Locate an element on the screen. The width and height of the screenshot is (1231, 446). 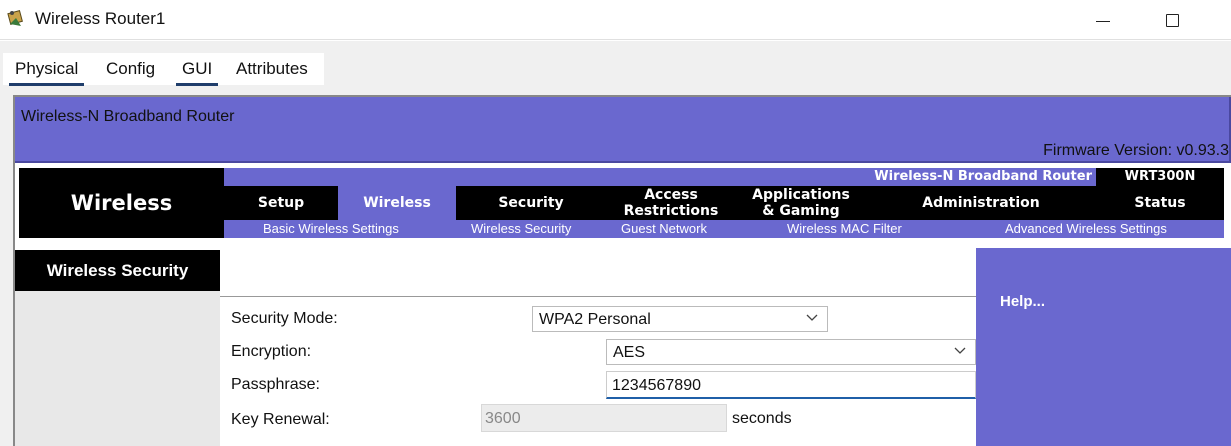
maximize-button is located at coordinates (1172, 20).